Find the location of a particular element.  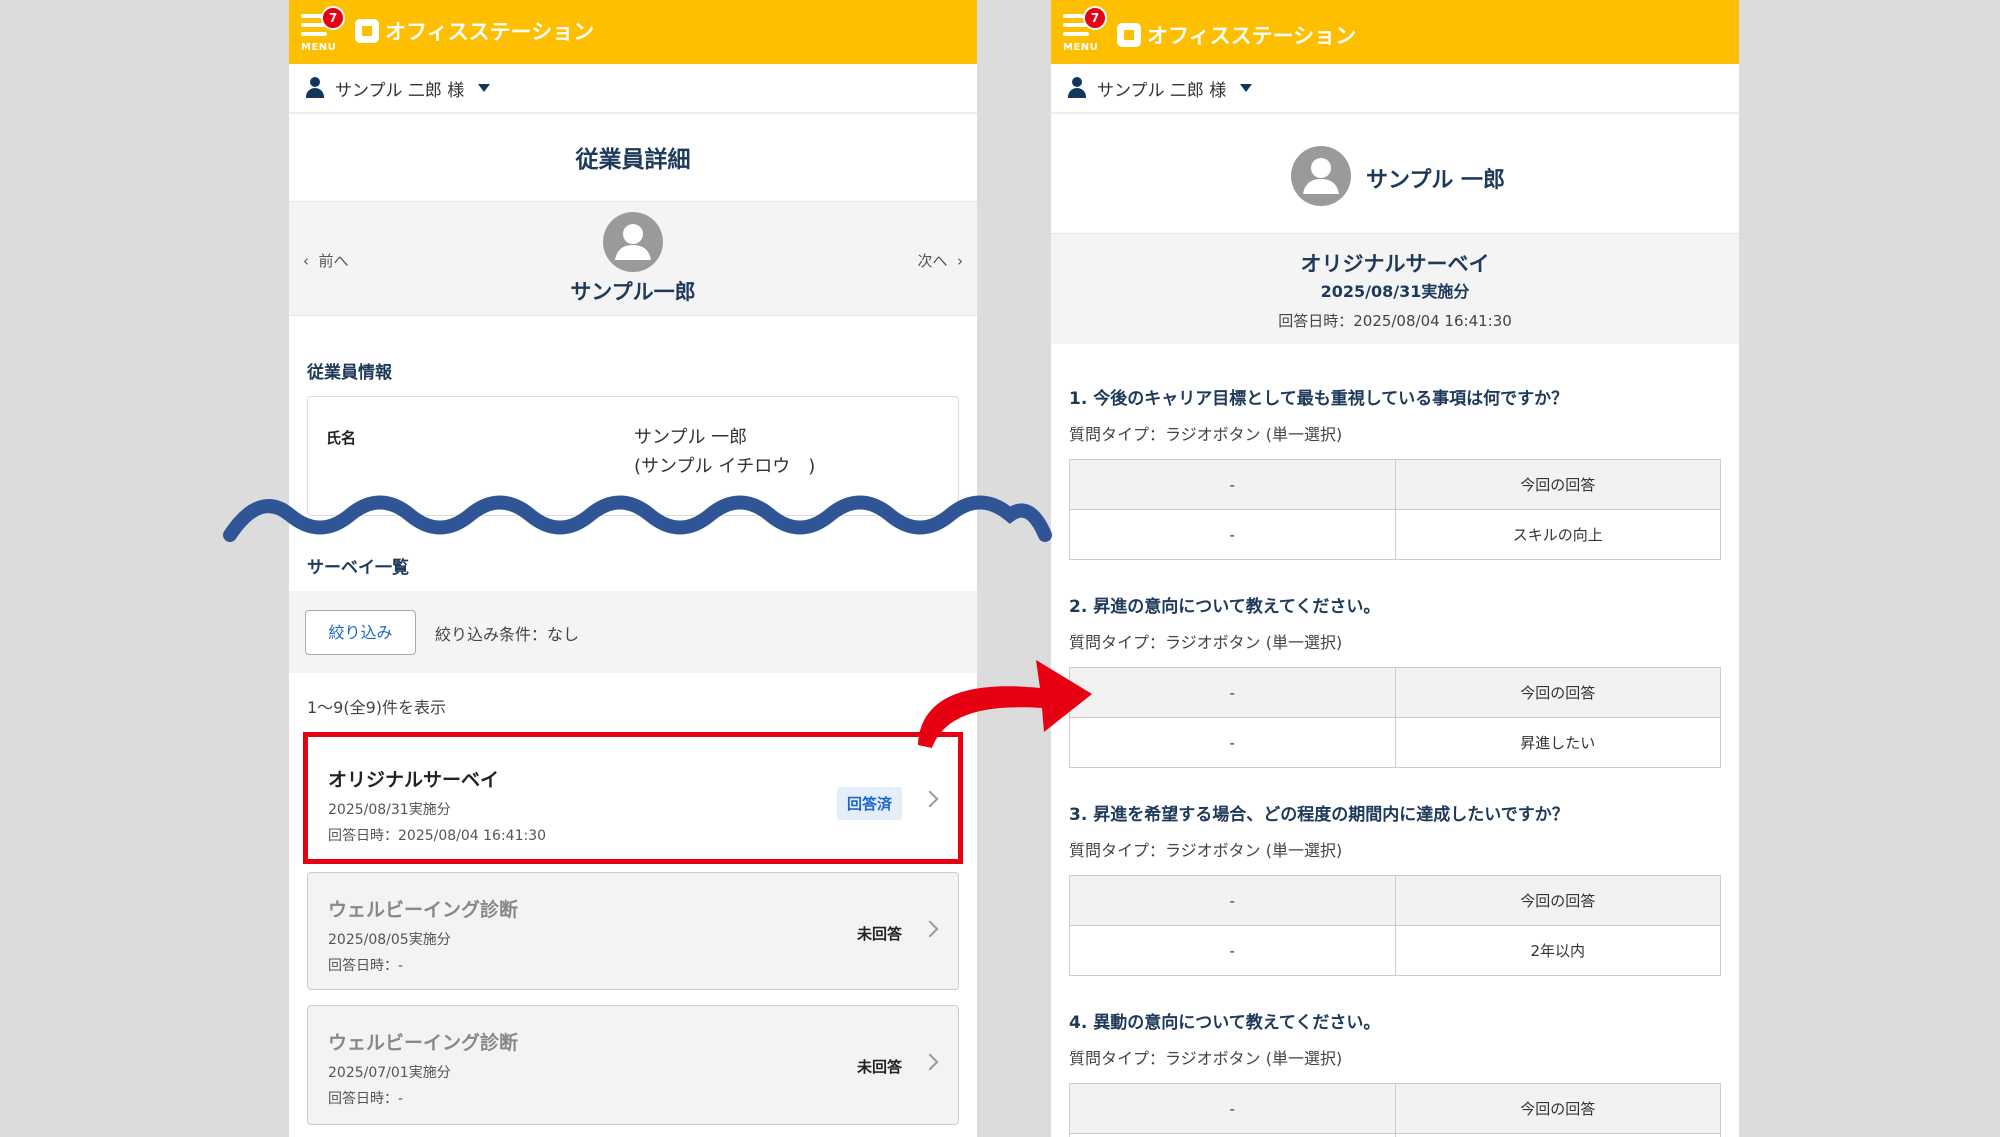

name-kana-value: (サンプル イチロウ ) is located at coordinates (725, 466).